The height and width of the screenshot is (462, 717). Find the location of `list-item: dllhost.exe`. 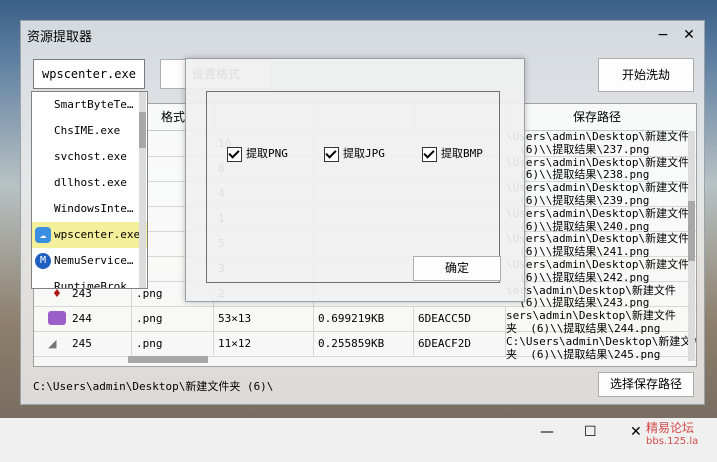

list-item: dllhost.exe is located at coordinates (89, 183).